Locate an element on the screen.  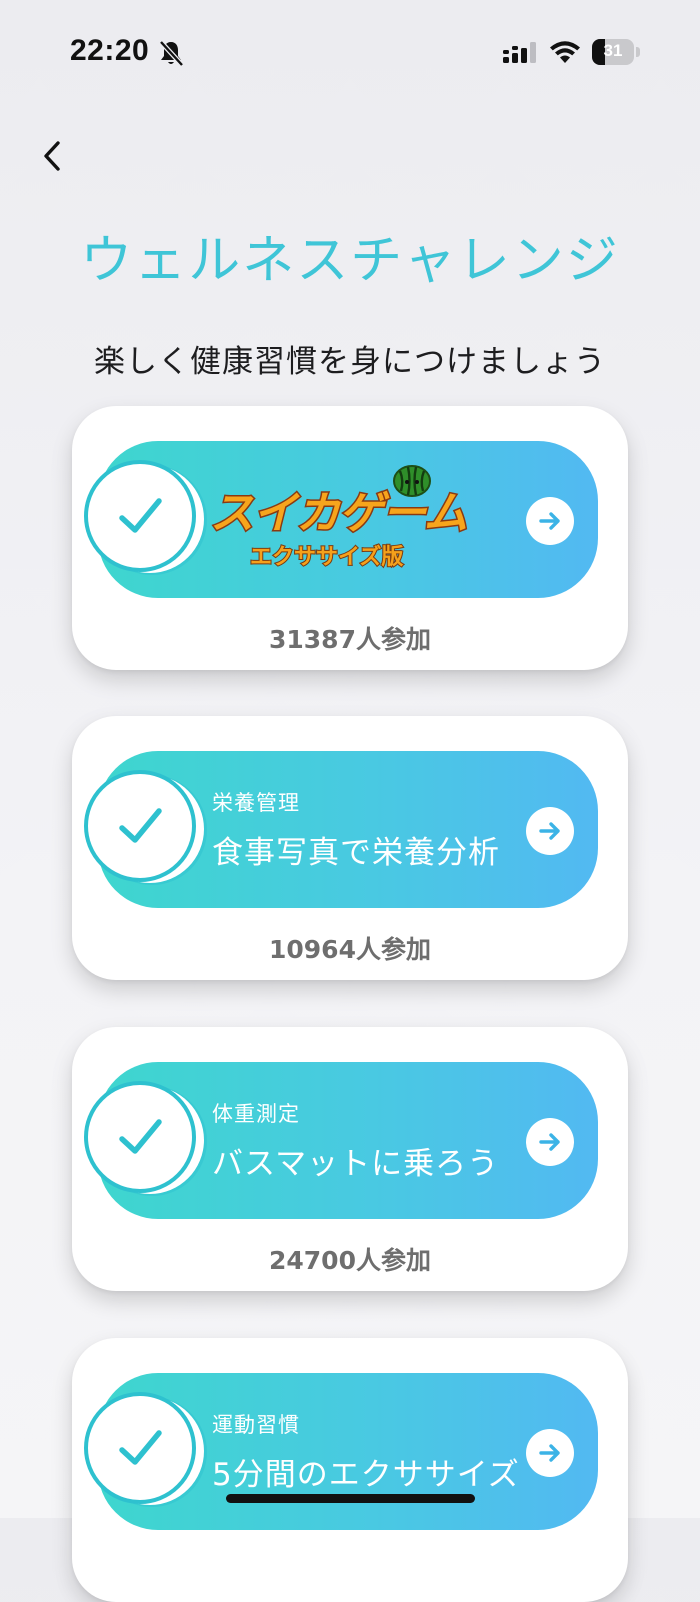
back-button is located at coordinates (52, 156).